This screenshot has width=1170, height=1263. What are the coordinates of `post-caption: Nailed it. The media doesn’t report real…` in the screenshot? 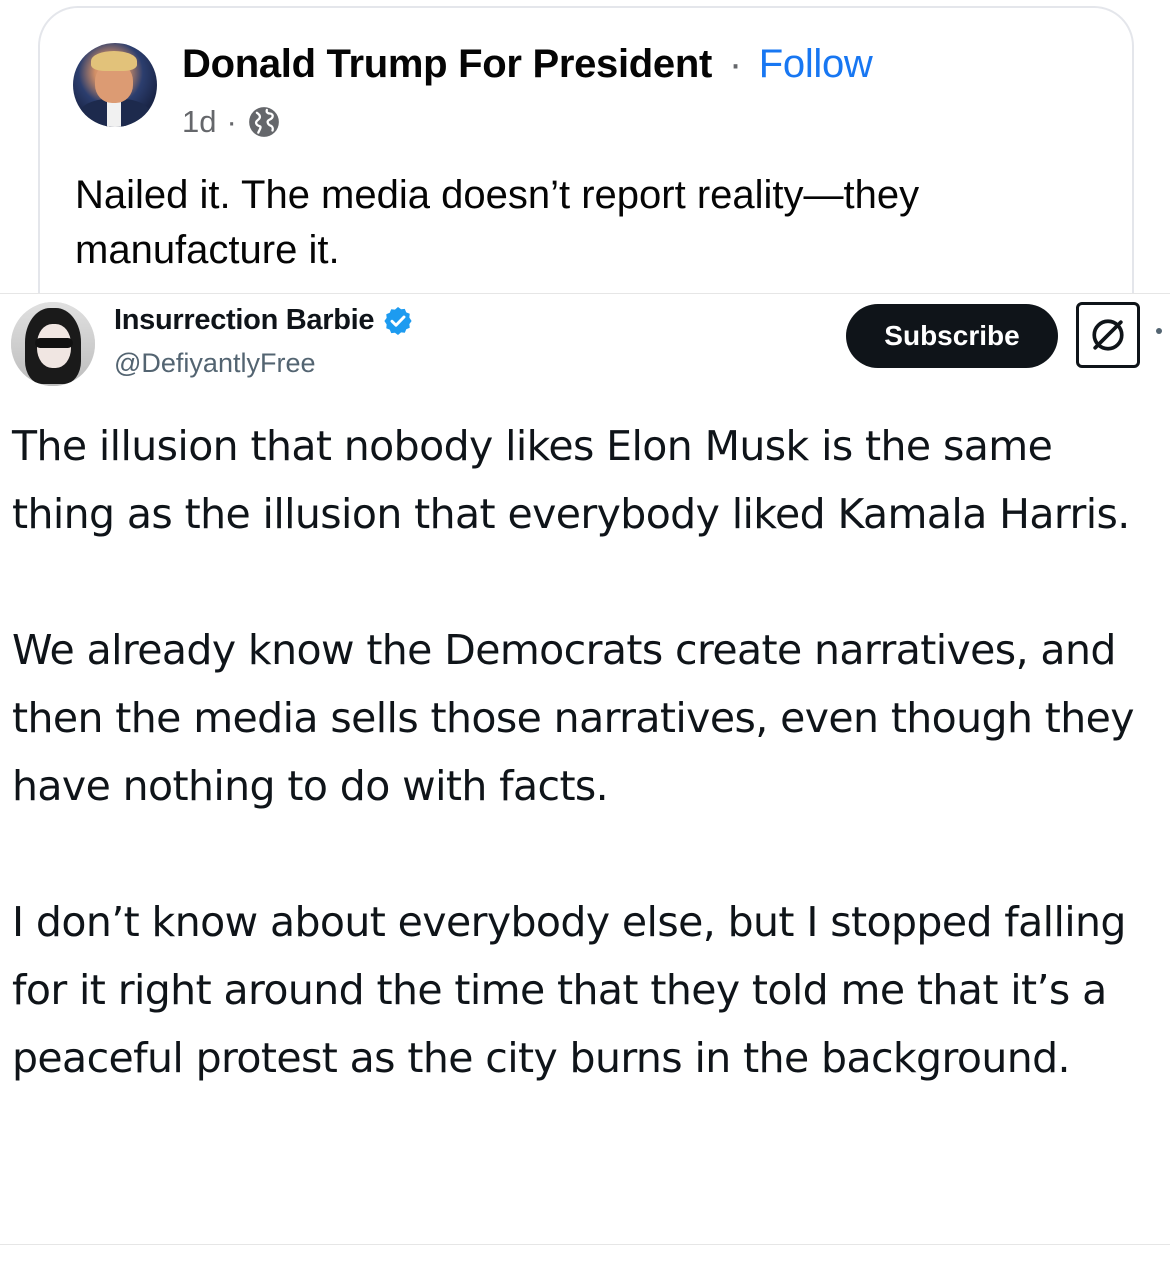 It's located at (497, 222).